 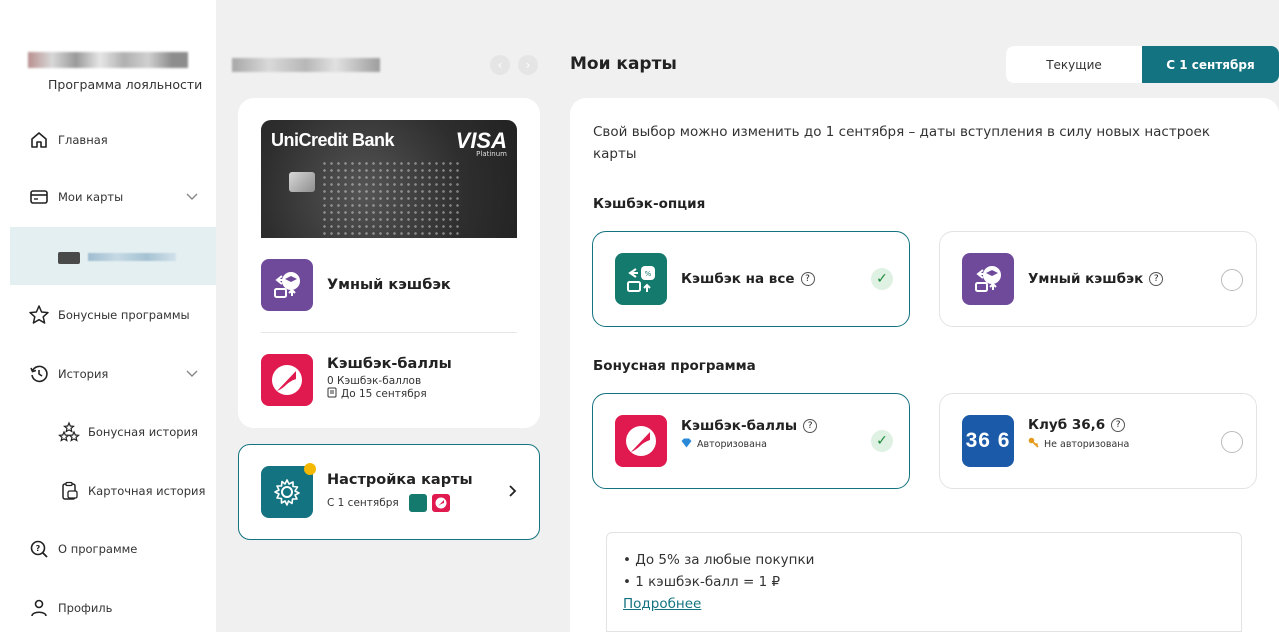 I want to click on sidebar-item-label: История, so click(x=83, y=374).